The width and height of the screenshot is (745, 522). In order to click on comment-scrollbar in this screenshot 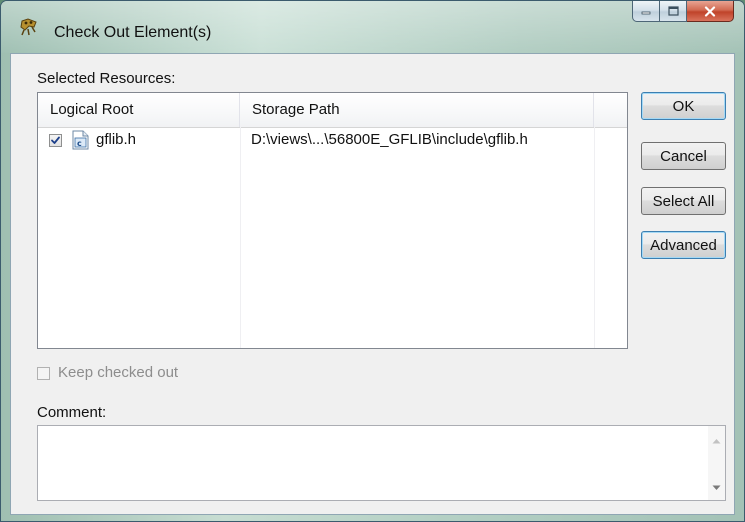, I will do `click(716, 463)`.